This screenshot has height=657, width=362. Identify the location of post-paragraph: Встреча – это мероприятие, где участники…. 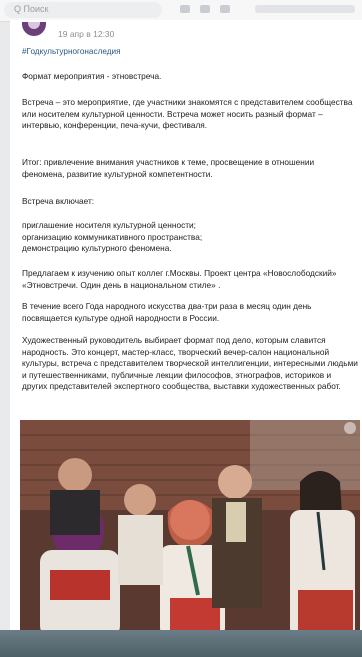
(187, 113).